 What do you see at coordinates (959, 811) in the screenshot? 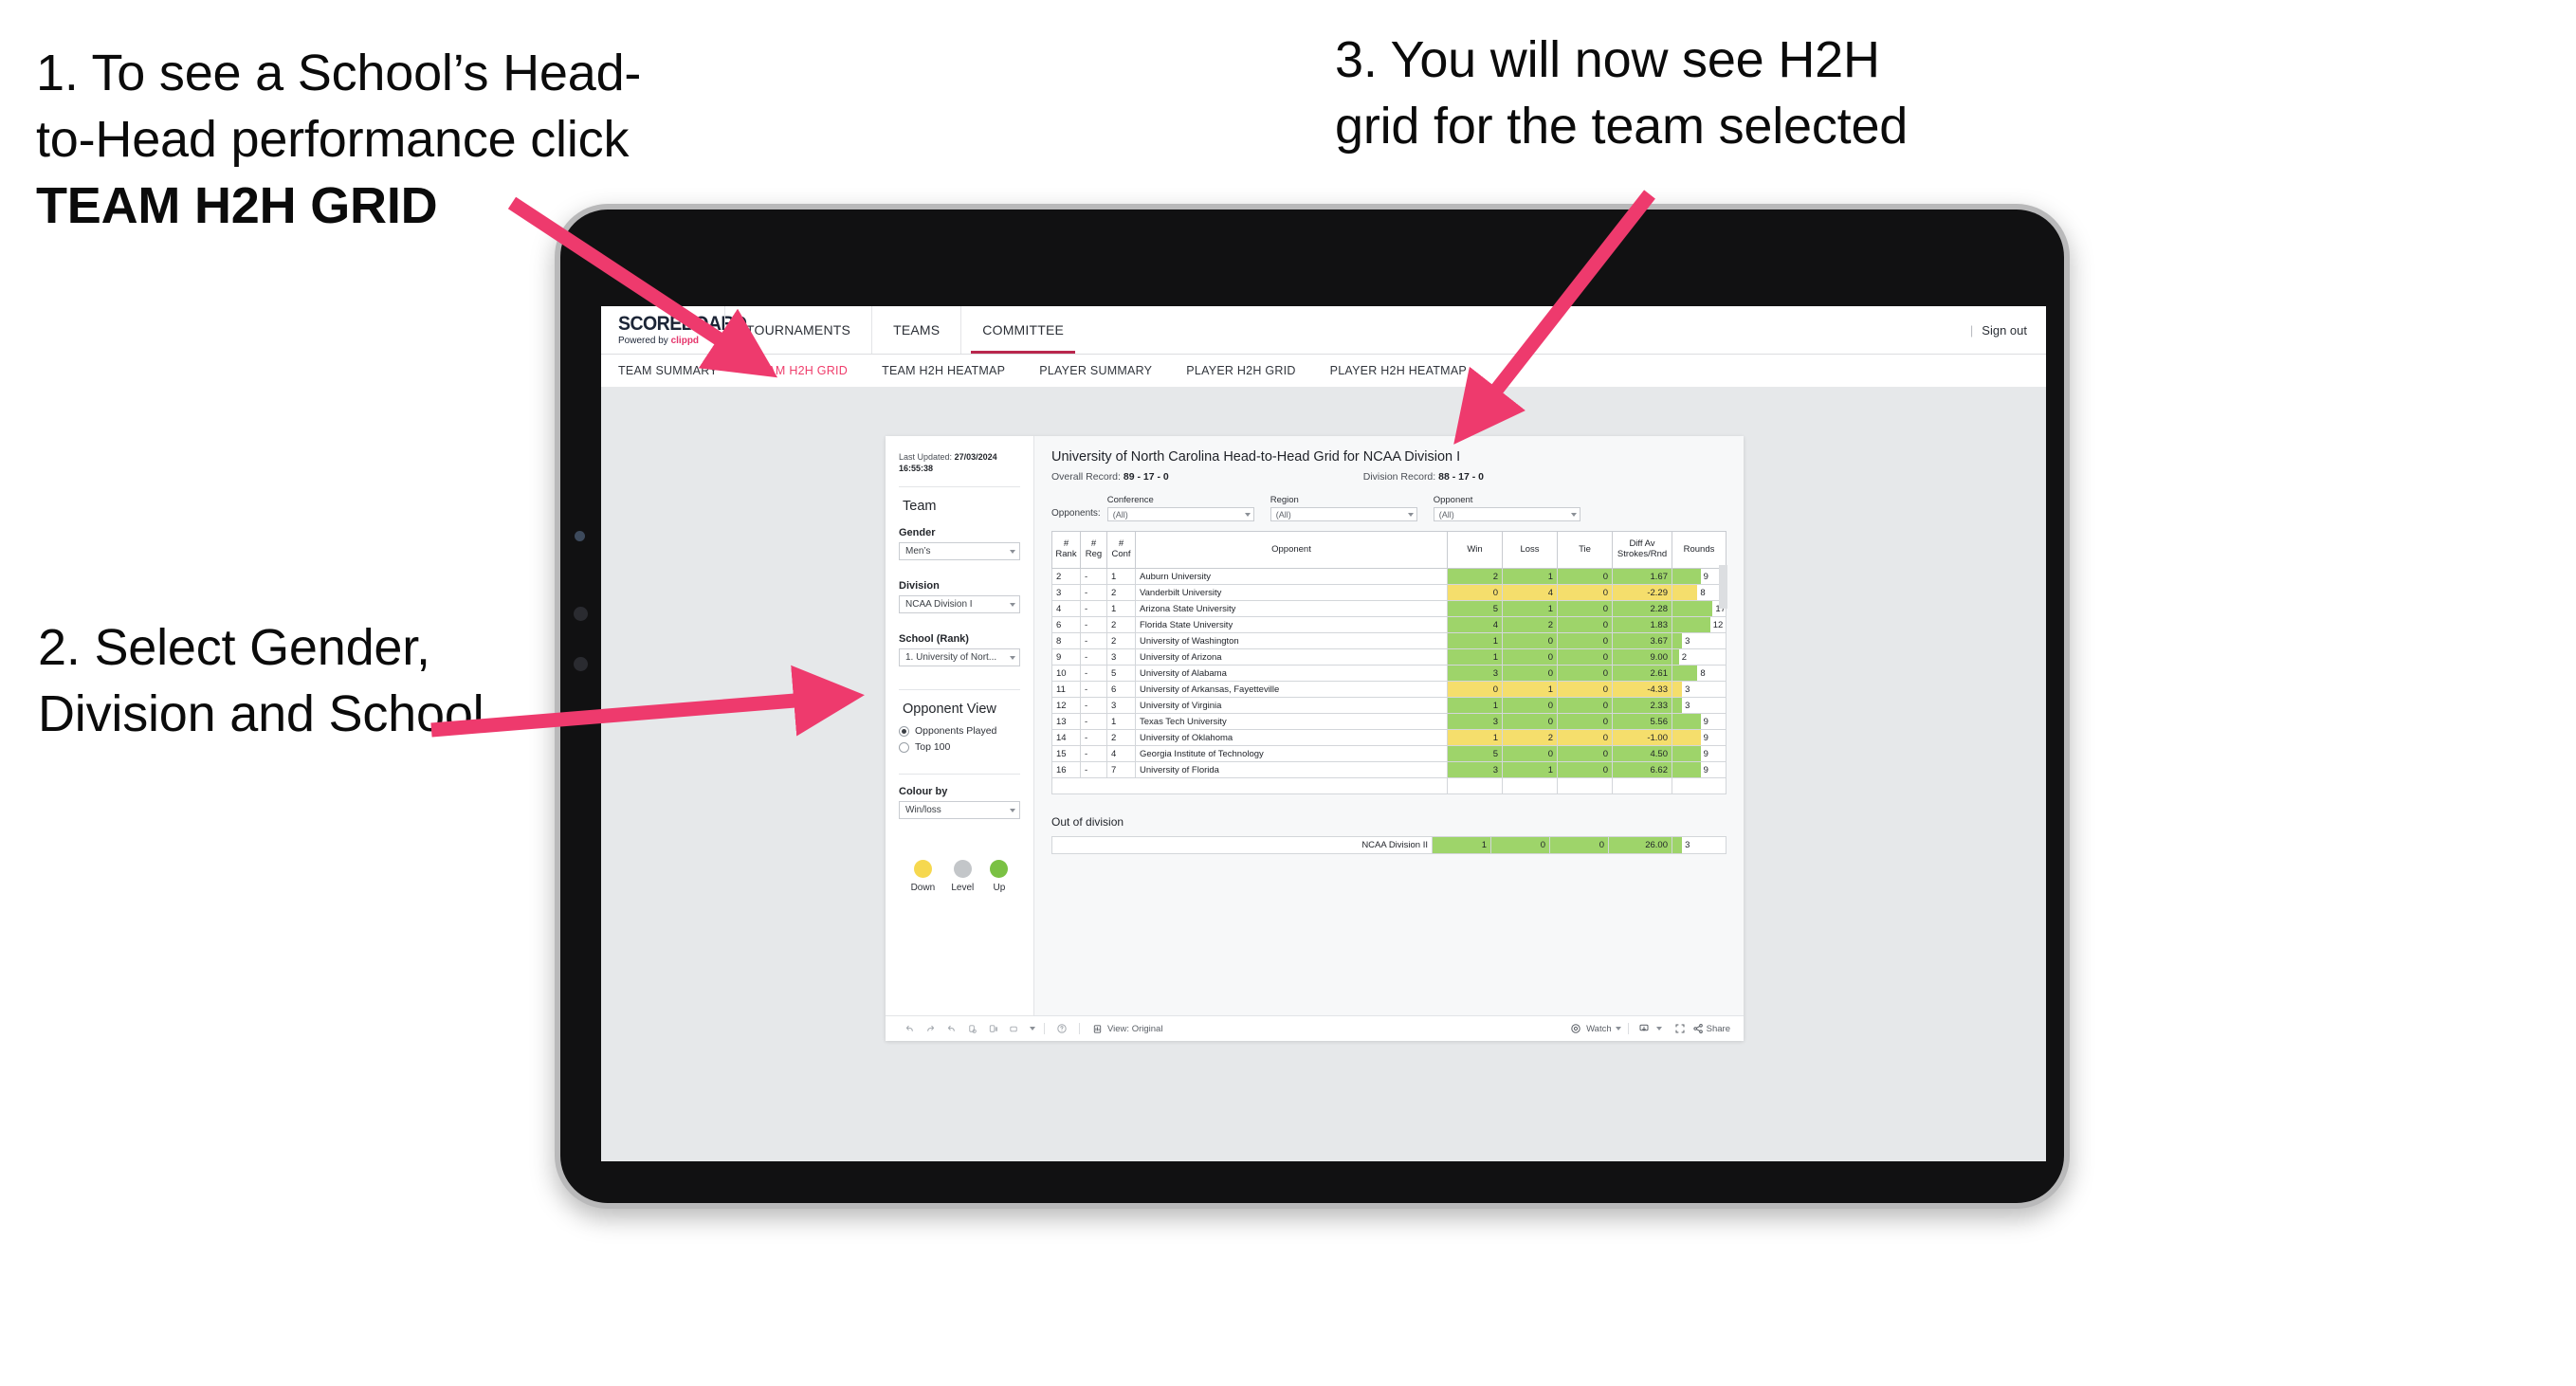
I see `colour-by-select: Win/loss` at bounding box center [959, 811].